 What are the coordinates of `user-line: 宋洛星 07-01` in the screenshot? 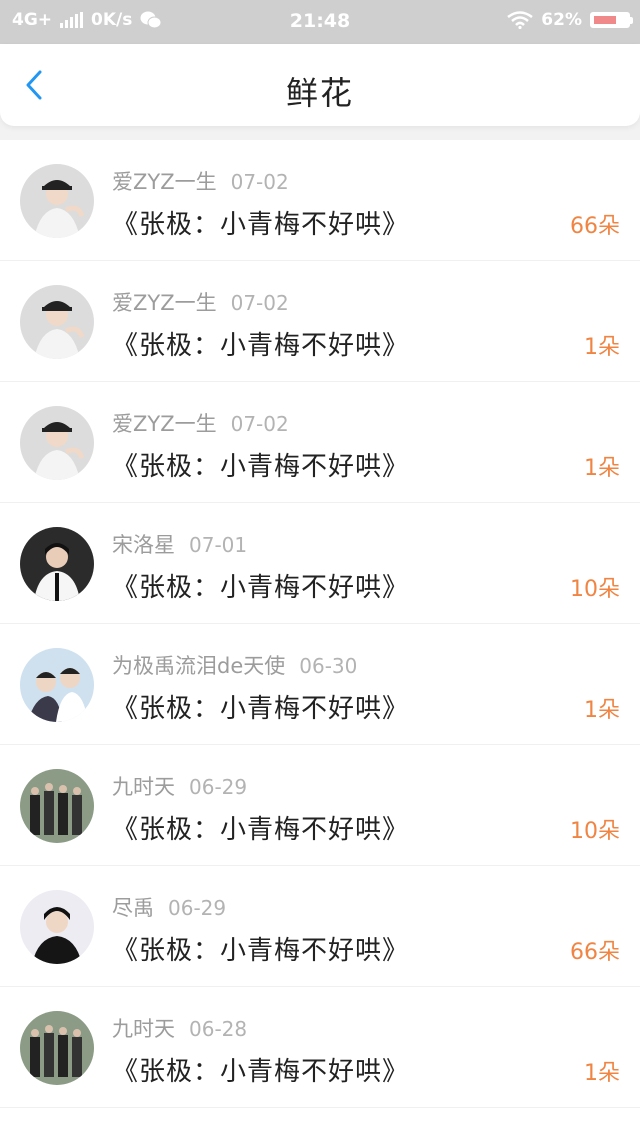 It's located at (179, 544).